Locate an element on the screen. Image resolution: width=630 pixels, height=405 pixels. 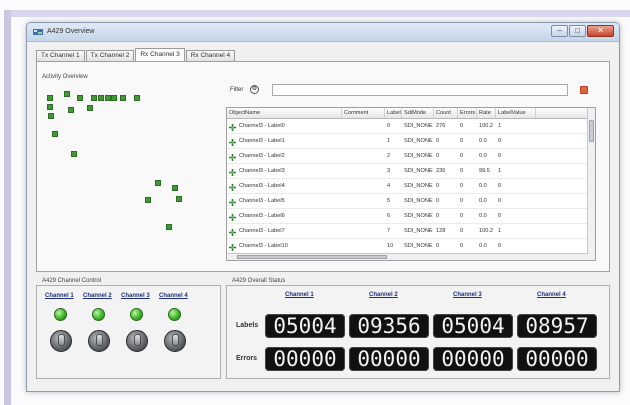
table-row: Channel3 - Label2 2 SDI_NONE 0 0 0.0 0 is located at coordinates (411, 156).